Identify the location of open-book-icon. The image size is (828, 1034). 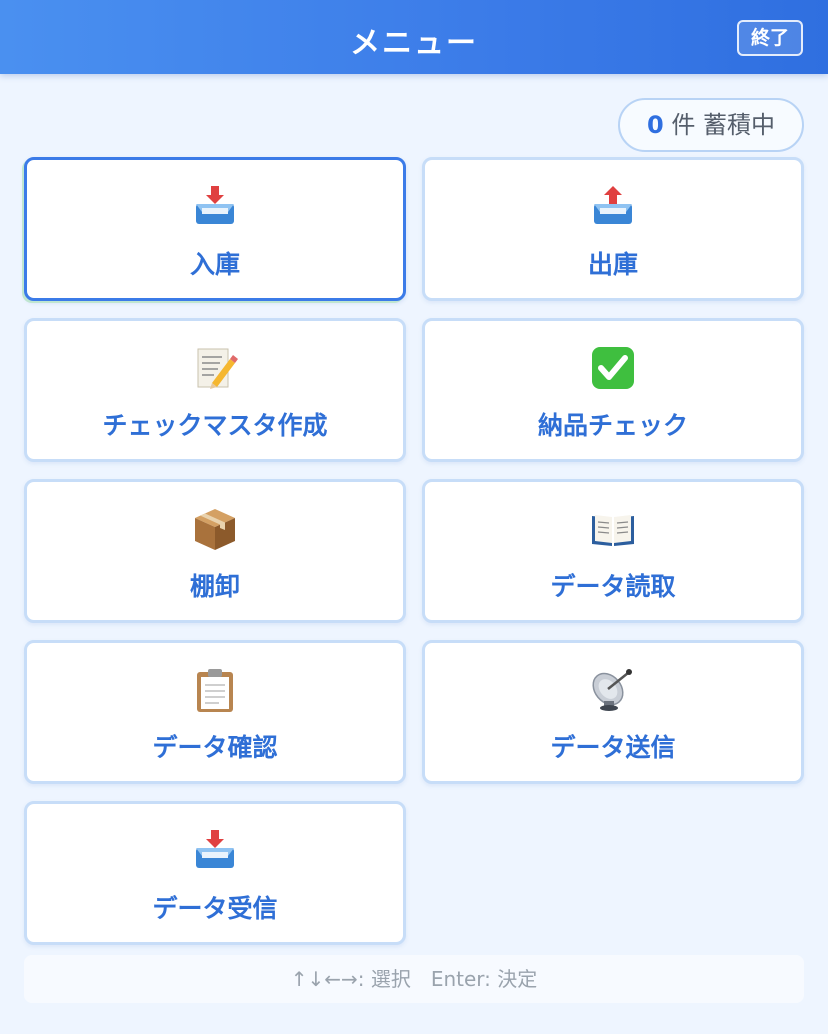
(613, 529).